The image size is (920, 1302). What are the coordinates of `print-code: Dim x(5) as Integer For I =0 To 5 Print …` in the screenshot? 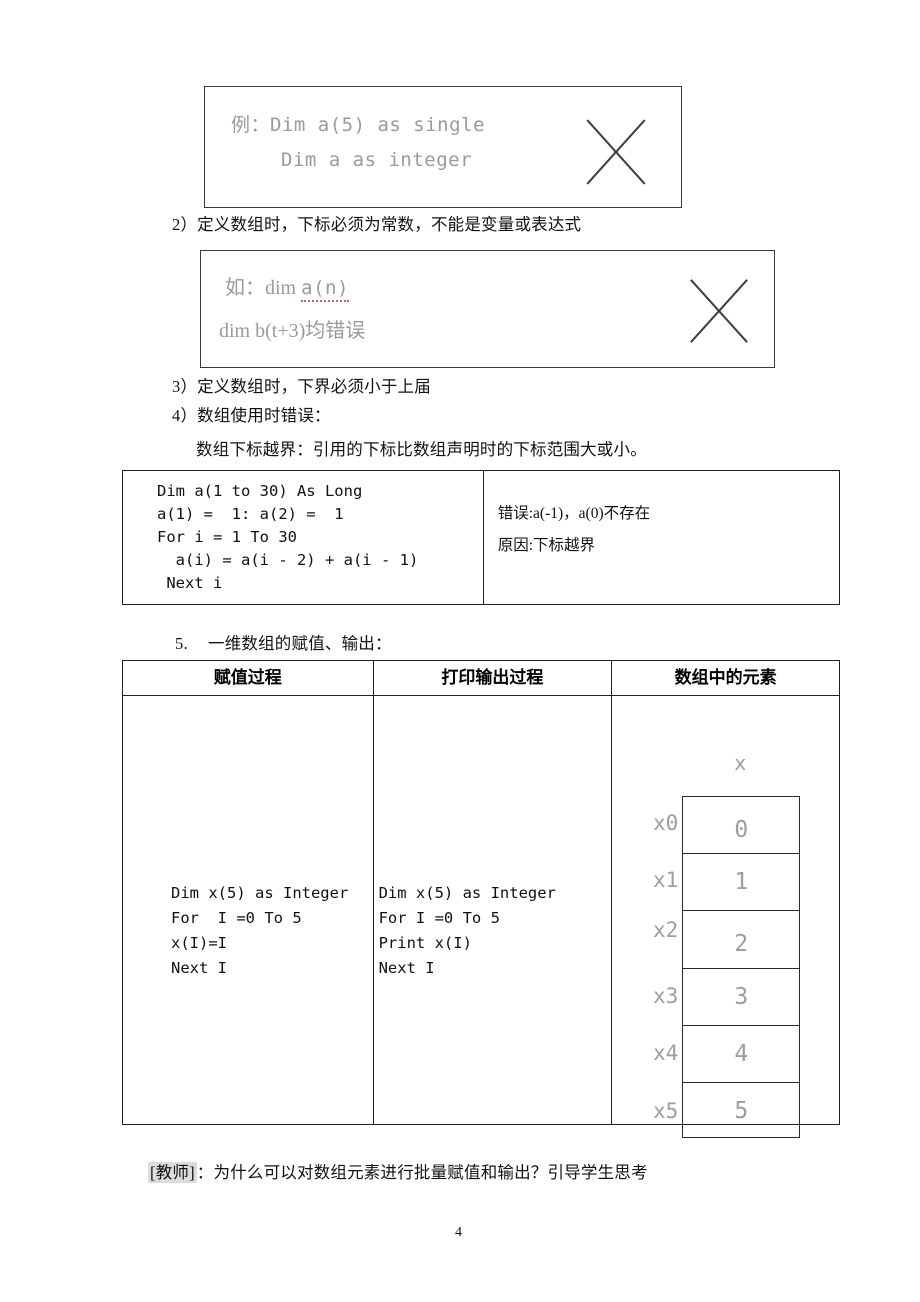 It's located at (467, 930).